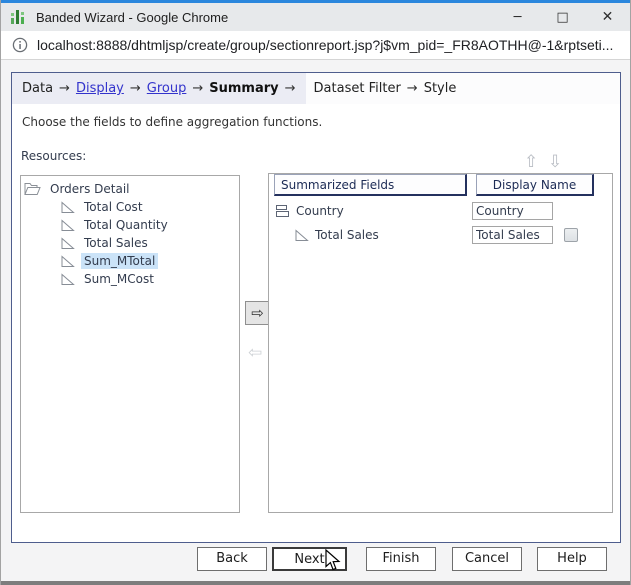  What do you see at coordinates (440, 88) in the screenshot?
I see `breadcrumb-step-style: Style` at bounding box center [440, 88].